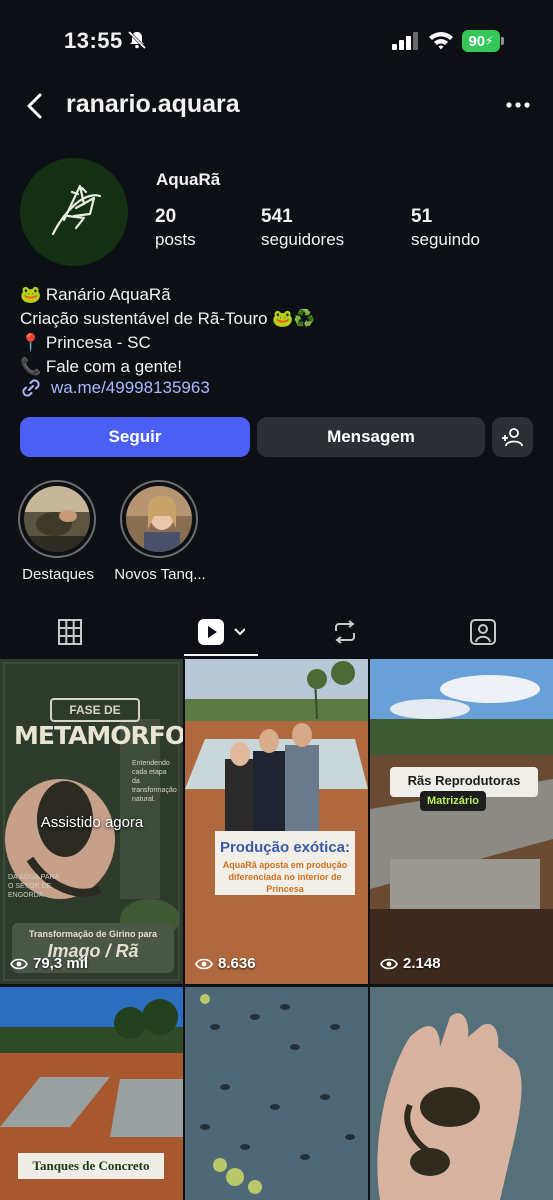  I want to click on bio-line: 🐸 Ranário AquaRã, so click(95, 294).